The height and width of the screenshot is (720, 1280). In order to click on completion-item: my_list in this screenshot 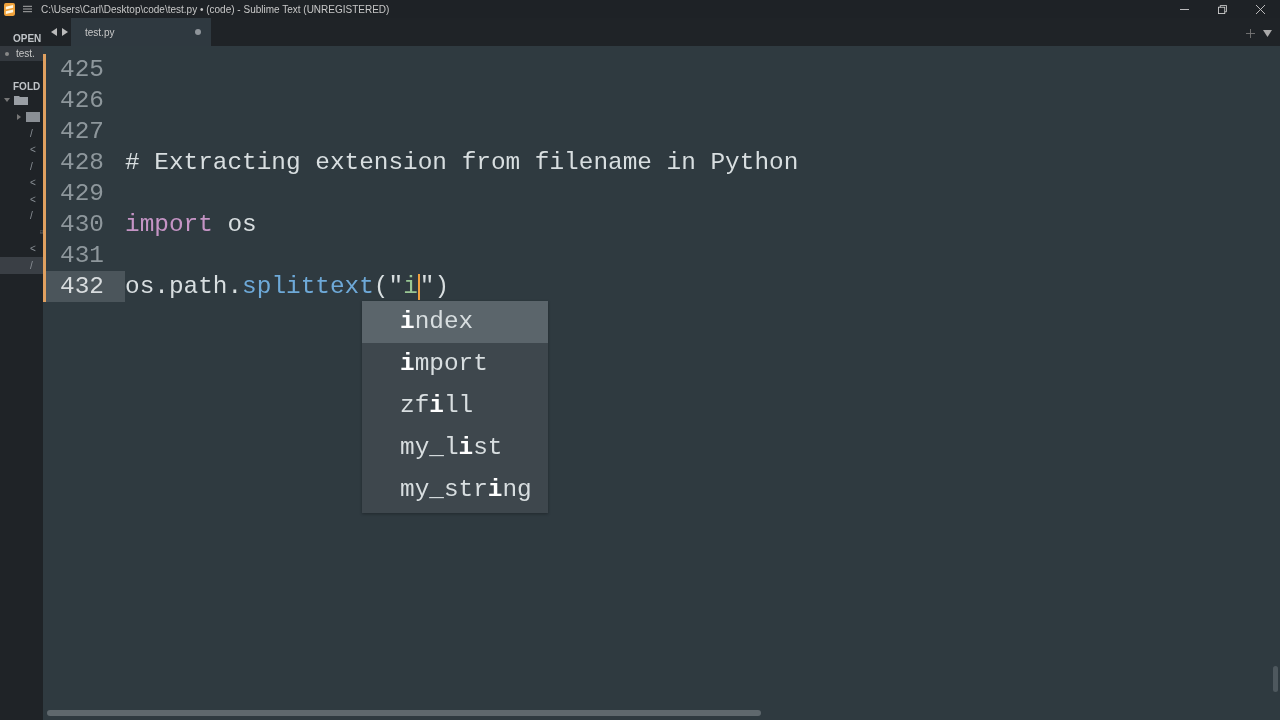, I will do `click(455, 448)`.